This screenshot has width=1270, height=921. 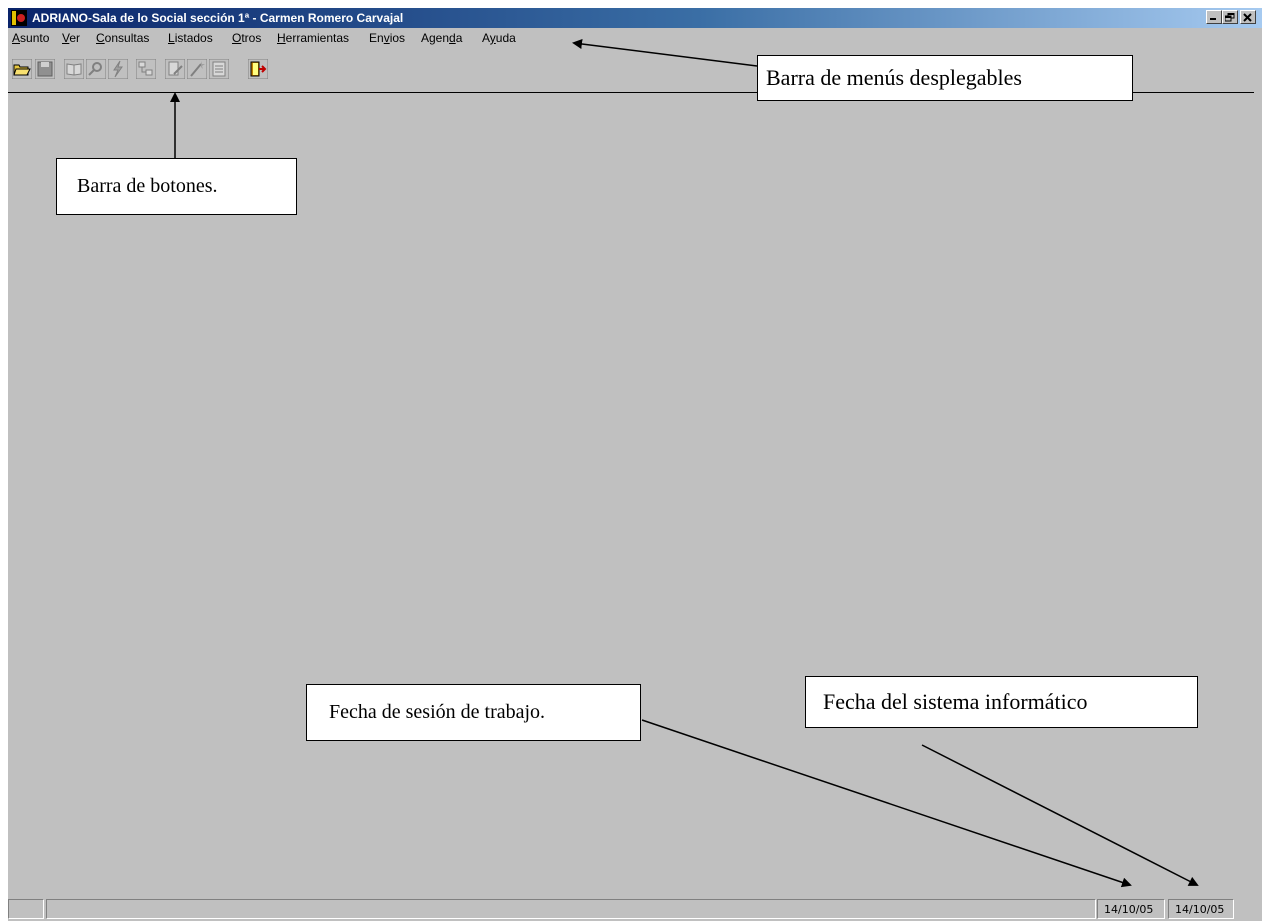 I want to click on callout-menu-bar: Barra de menús desplegables, so click(x=945, y=78).